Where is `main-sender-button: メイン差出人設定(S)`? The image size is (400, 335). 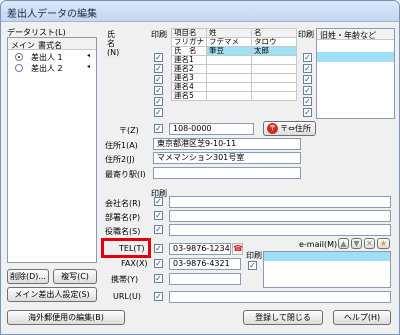 main-sender-button: メイン差出人設定(S) is located at coordinates (52, 294).